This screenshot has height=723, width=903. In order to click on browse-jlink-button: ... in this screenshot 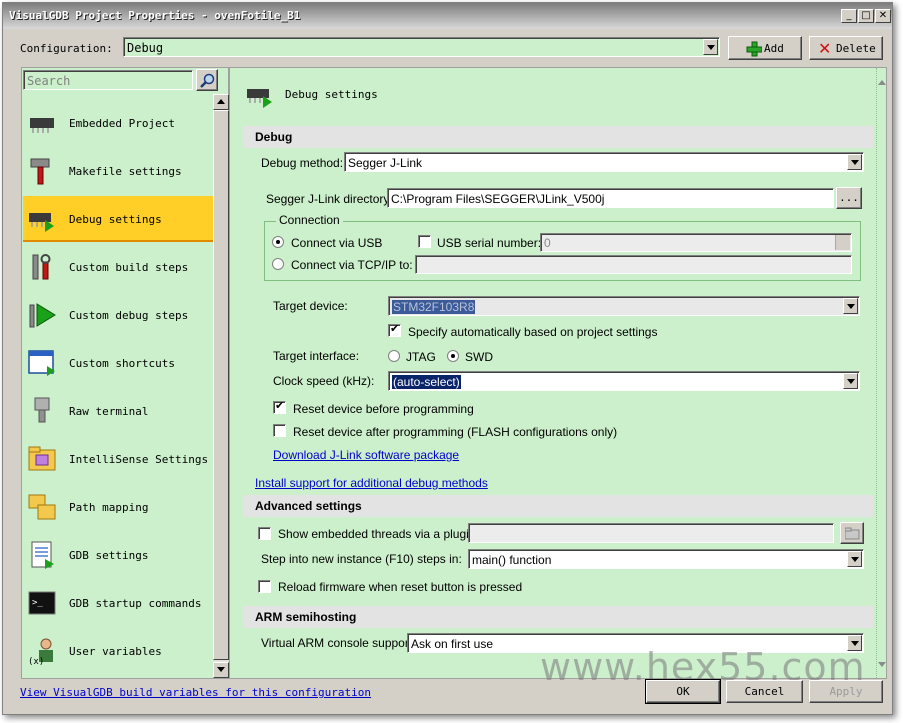, I will do `click(849, 198)`.